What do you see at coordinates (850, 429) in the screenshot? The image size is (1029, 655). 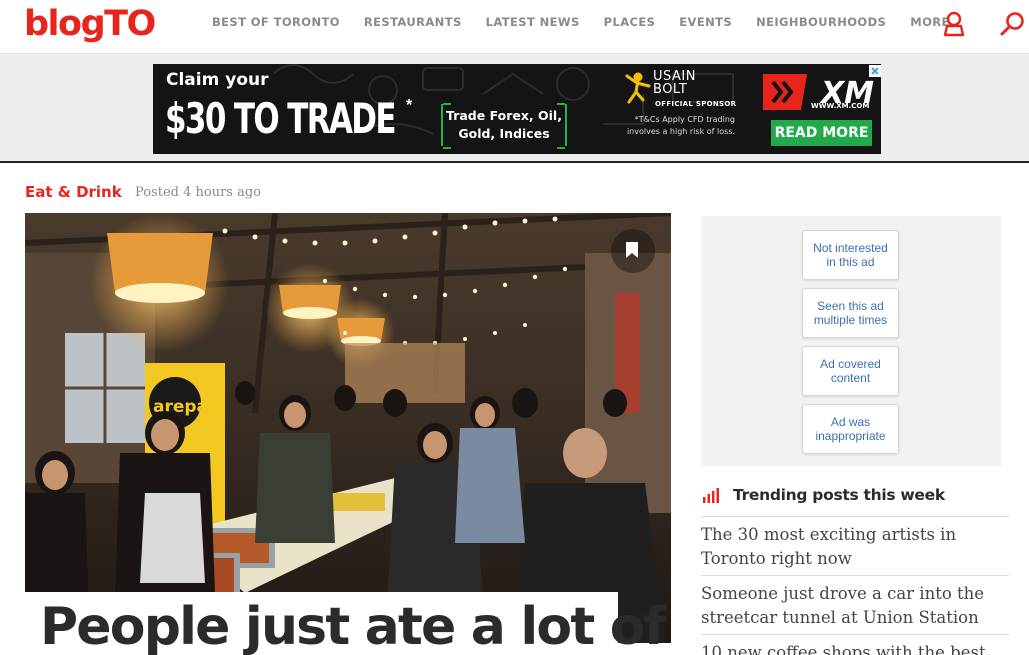 I see `ad-feedback-inappropriate: Ad was inappropriate` at bounding box center [850, 429].